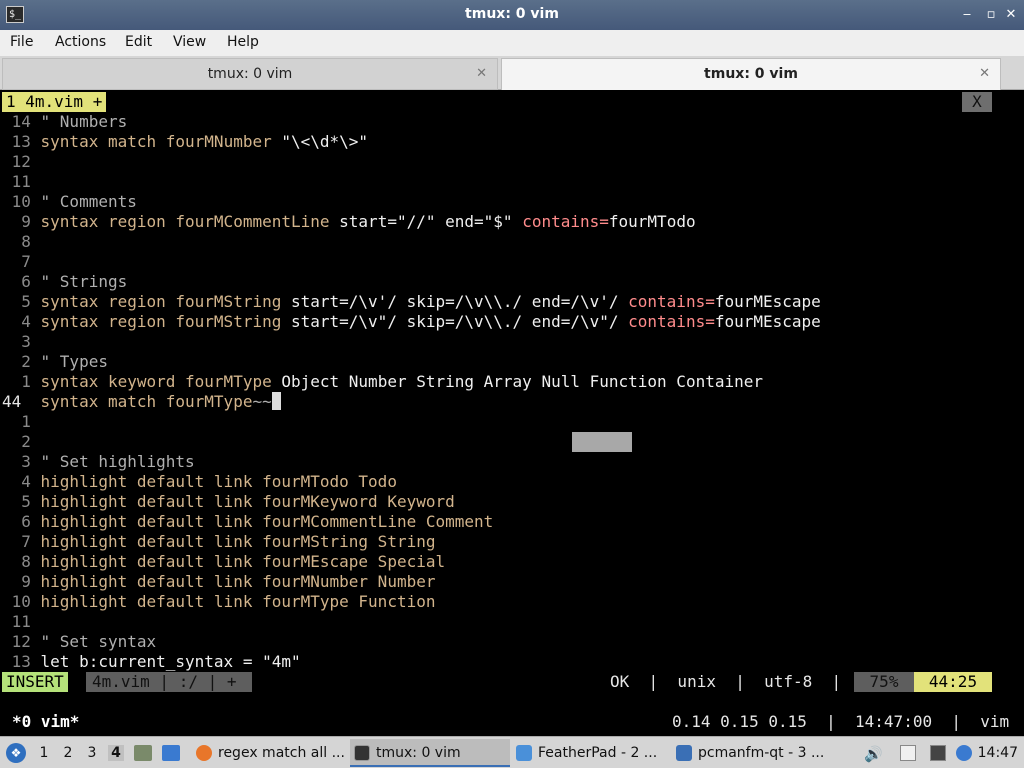  Describe the element at coordinates (169, 682) in the screenshot. I see `vim-file-info: 4m.vim | :/ | +` at that location.